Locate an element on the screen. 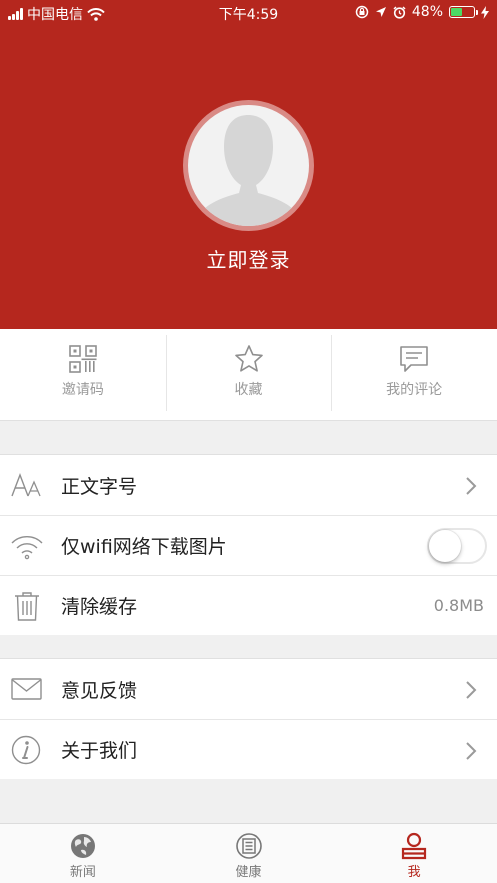  tab-health: 健康 is located at coordinates (249, 853).